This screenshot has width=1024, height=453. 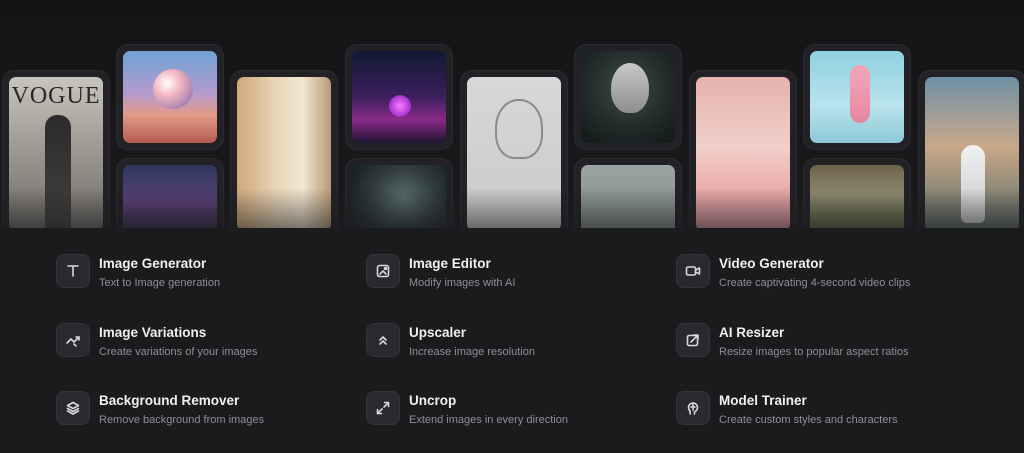 I want to click on vogue-logo-text: VOGUE, so click(x=56, y=96).